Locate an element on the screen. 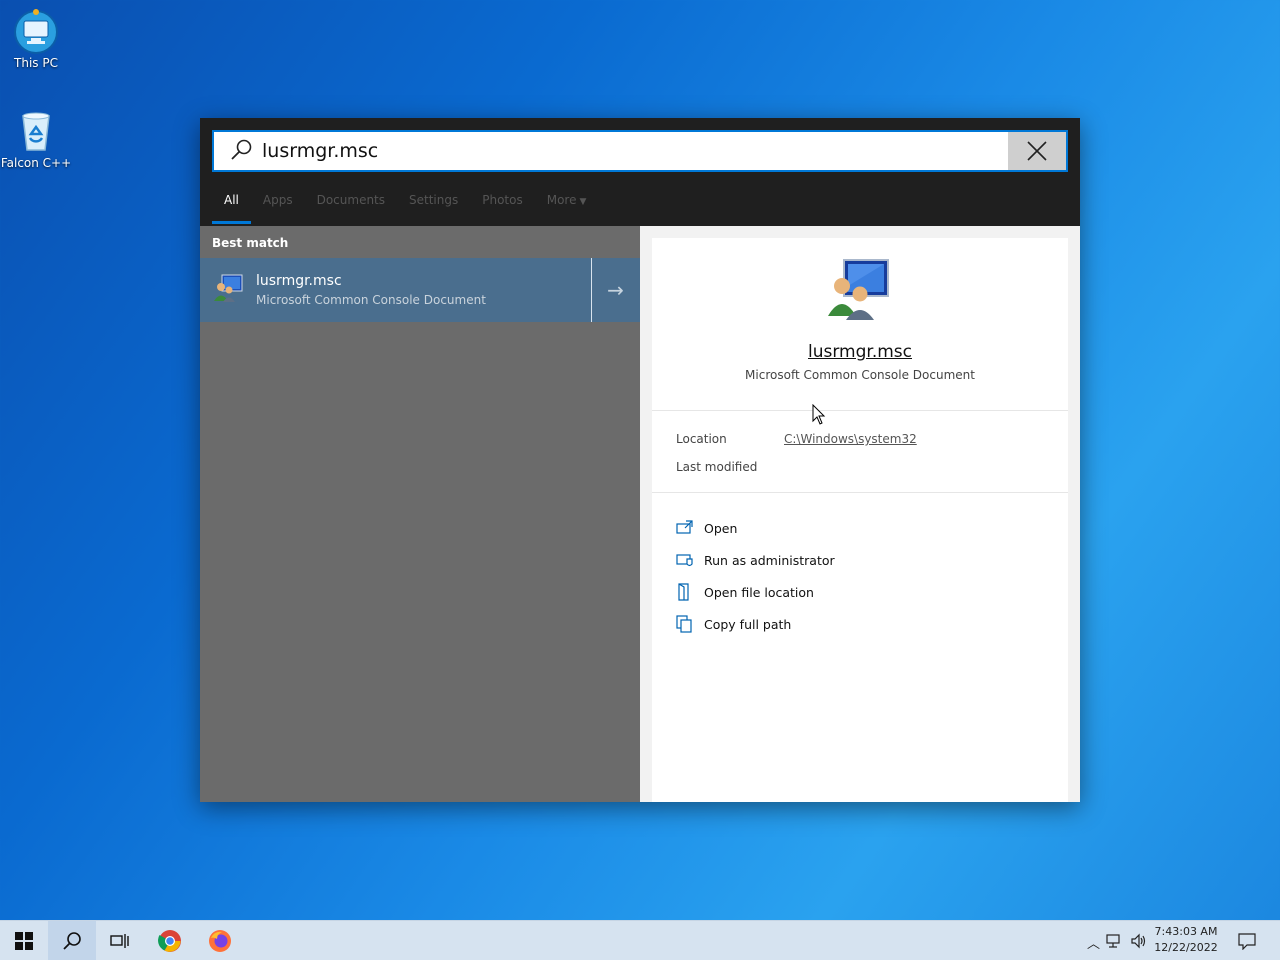 The width and height of the screenshot is (1280, 960). arrow-right-icon: → is located at coordinates (615, 290).